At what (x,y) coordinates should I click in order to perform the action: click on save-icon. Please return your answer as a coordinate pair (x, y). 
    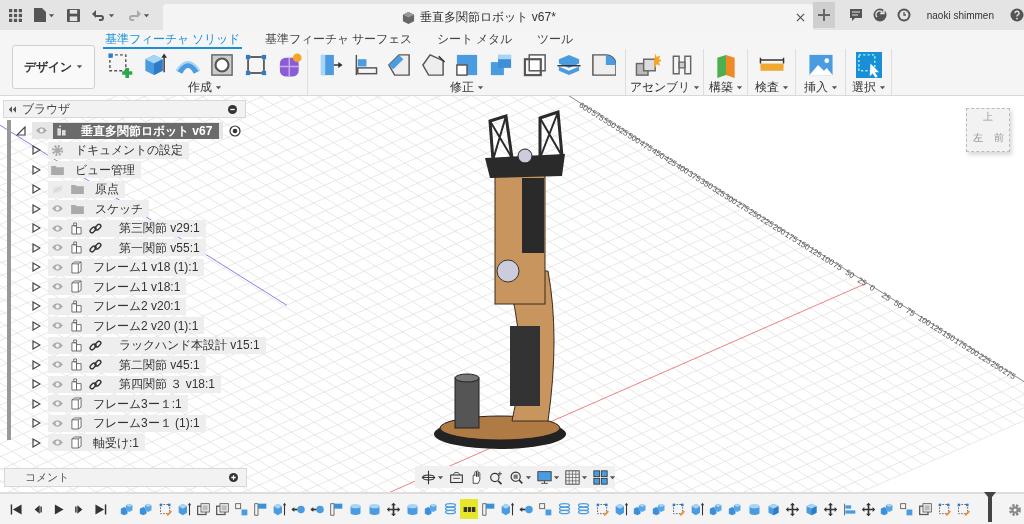
    Looking at the image, I should click on (73, 15).